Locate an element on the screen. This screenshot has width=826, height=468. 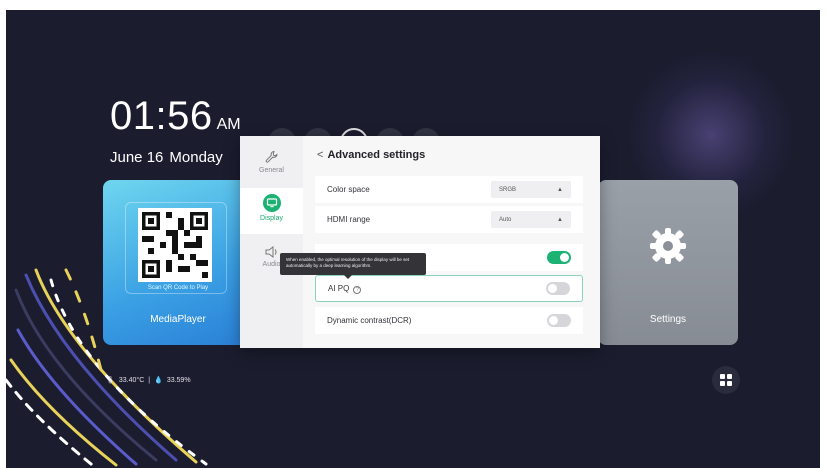
hdmi-range-row: HDMI range Auto ▲ is located at coordinates (449, 219).